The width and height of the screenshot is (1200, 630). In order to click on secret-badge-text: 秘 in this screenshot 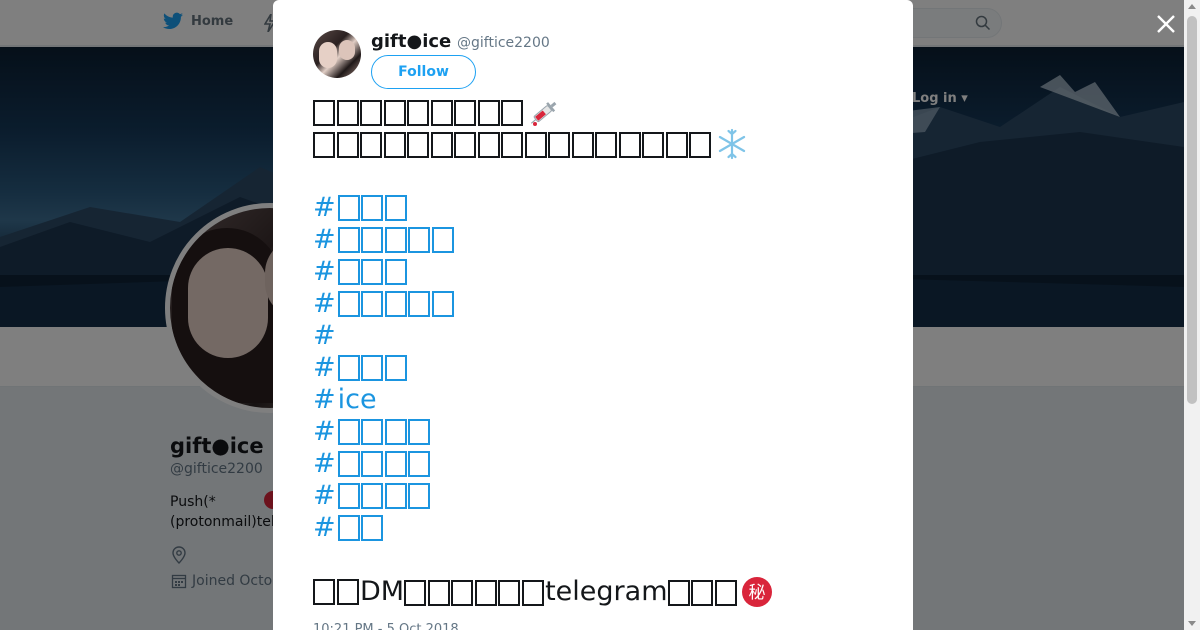, I will do `click(757, 593)`.